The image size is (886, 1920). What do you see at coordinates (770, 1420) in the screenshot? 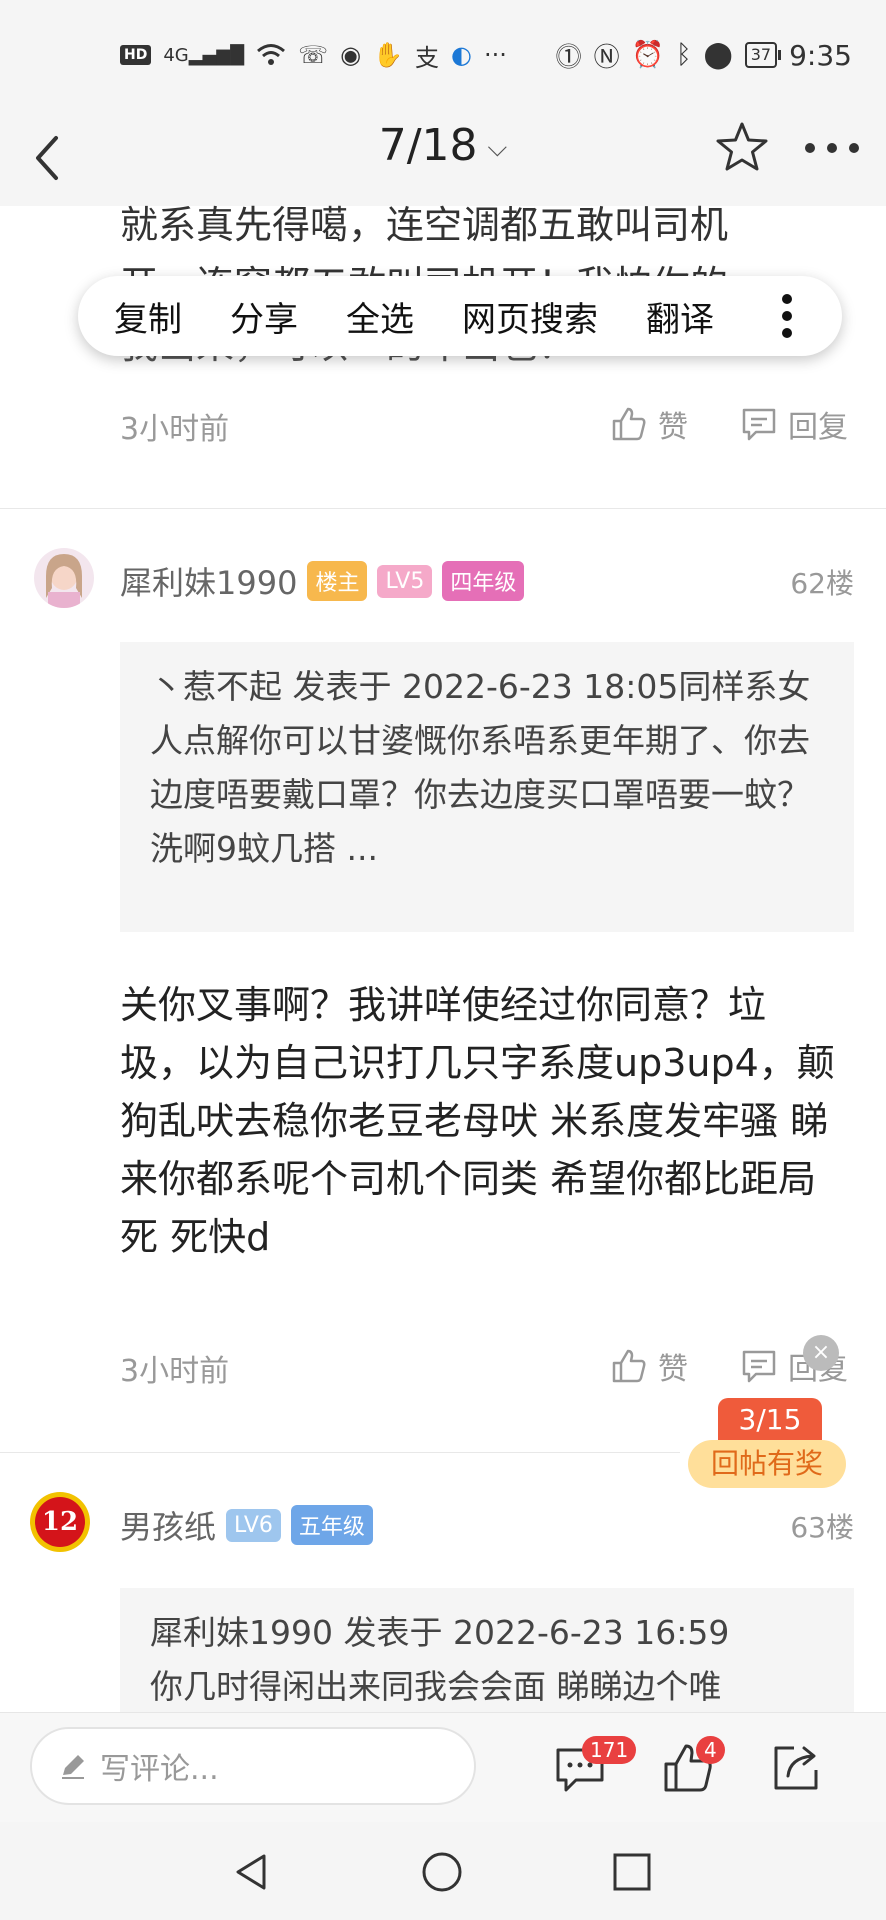
I see `reward-progress: 3/15` at bounding box center [770, 1420].